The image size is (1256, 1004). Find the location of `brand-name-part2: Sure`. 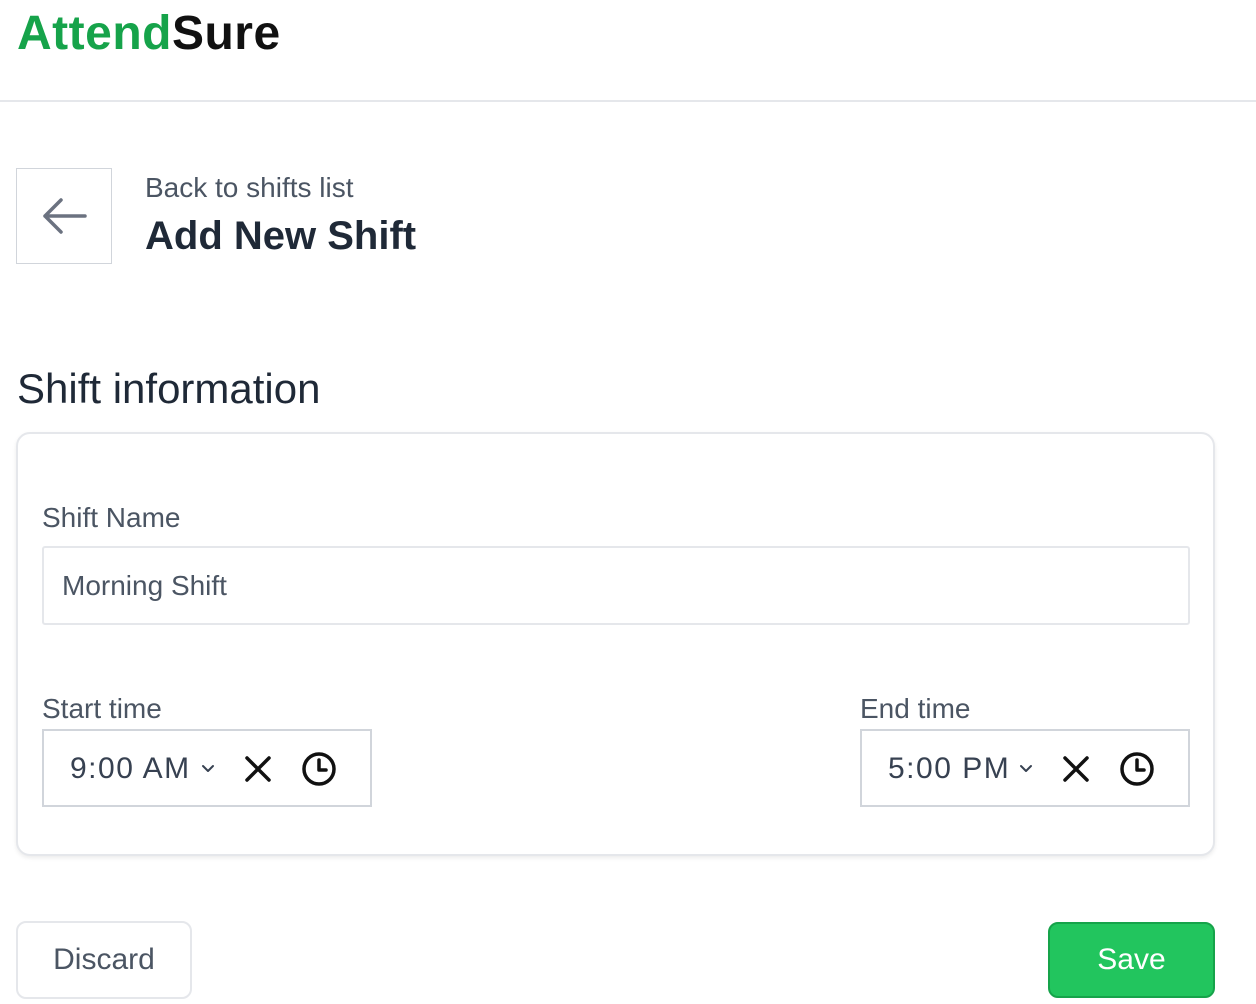

brand-name-part2: Sure is located at coordinates (226, 33).